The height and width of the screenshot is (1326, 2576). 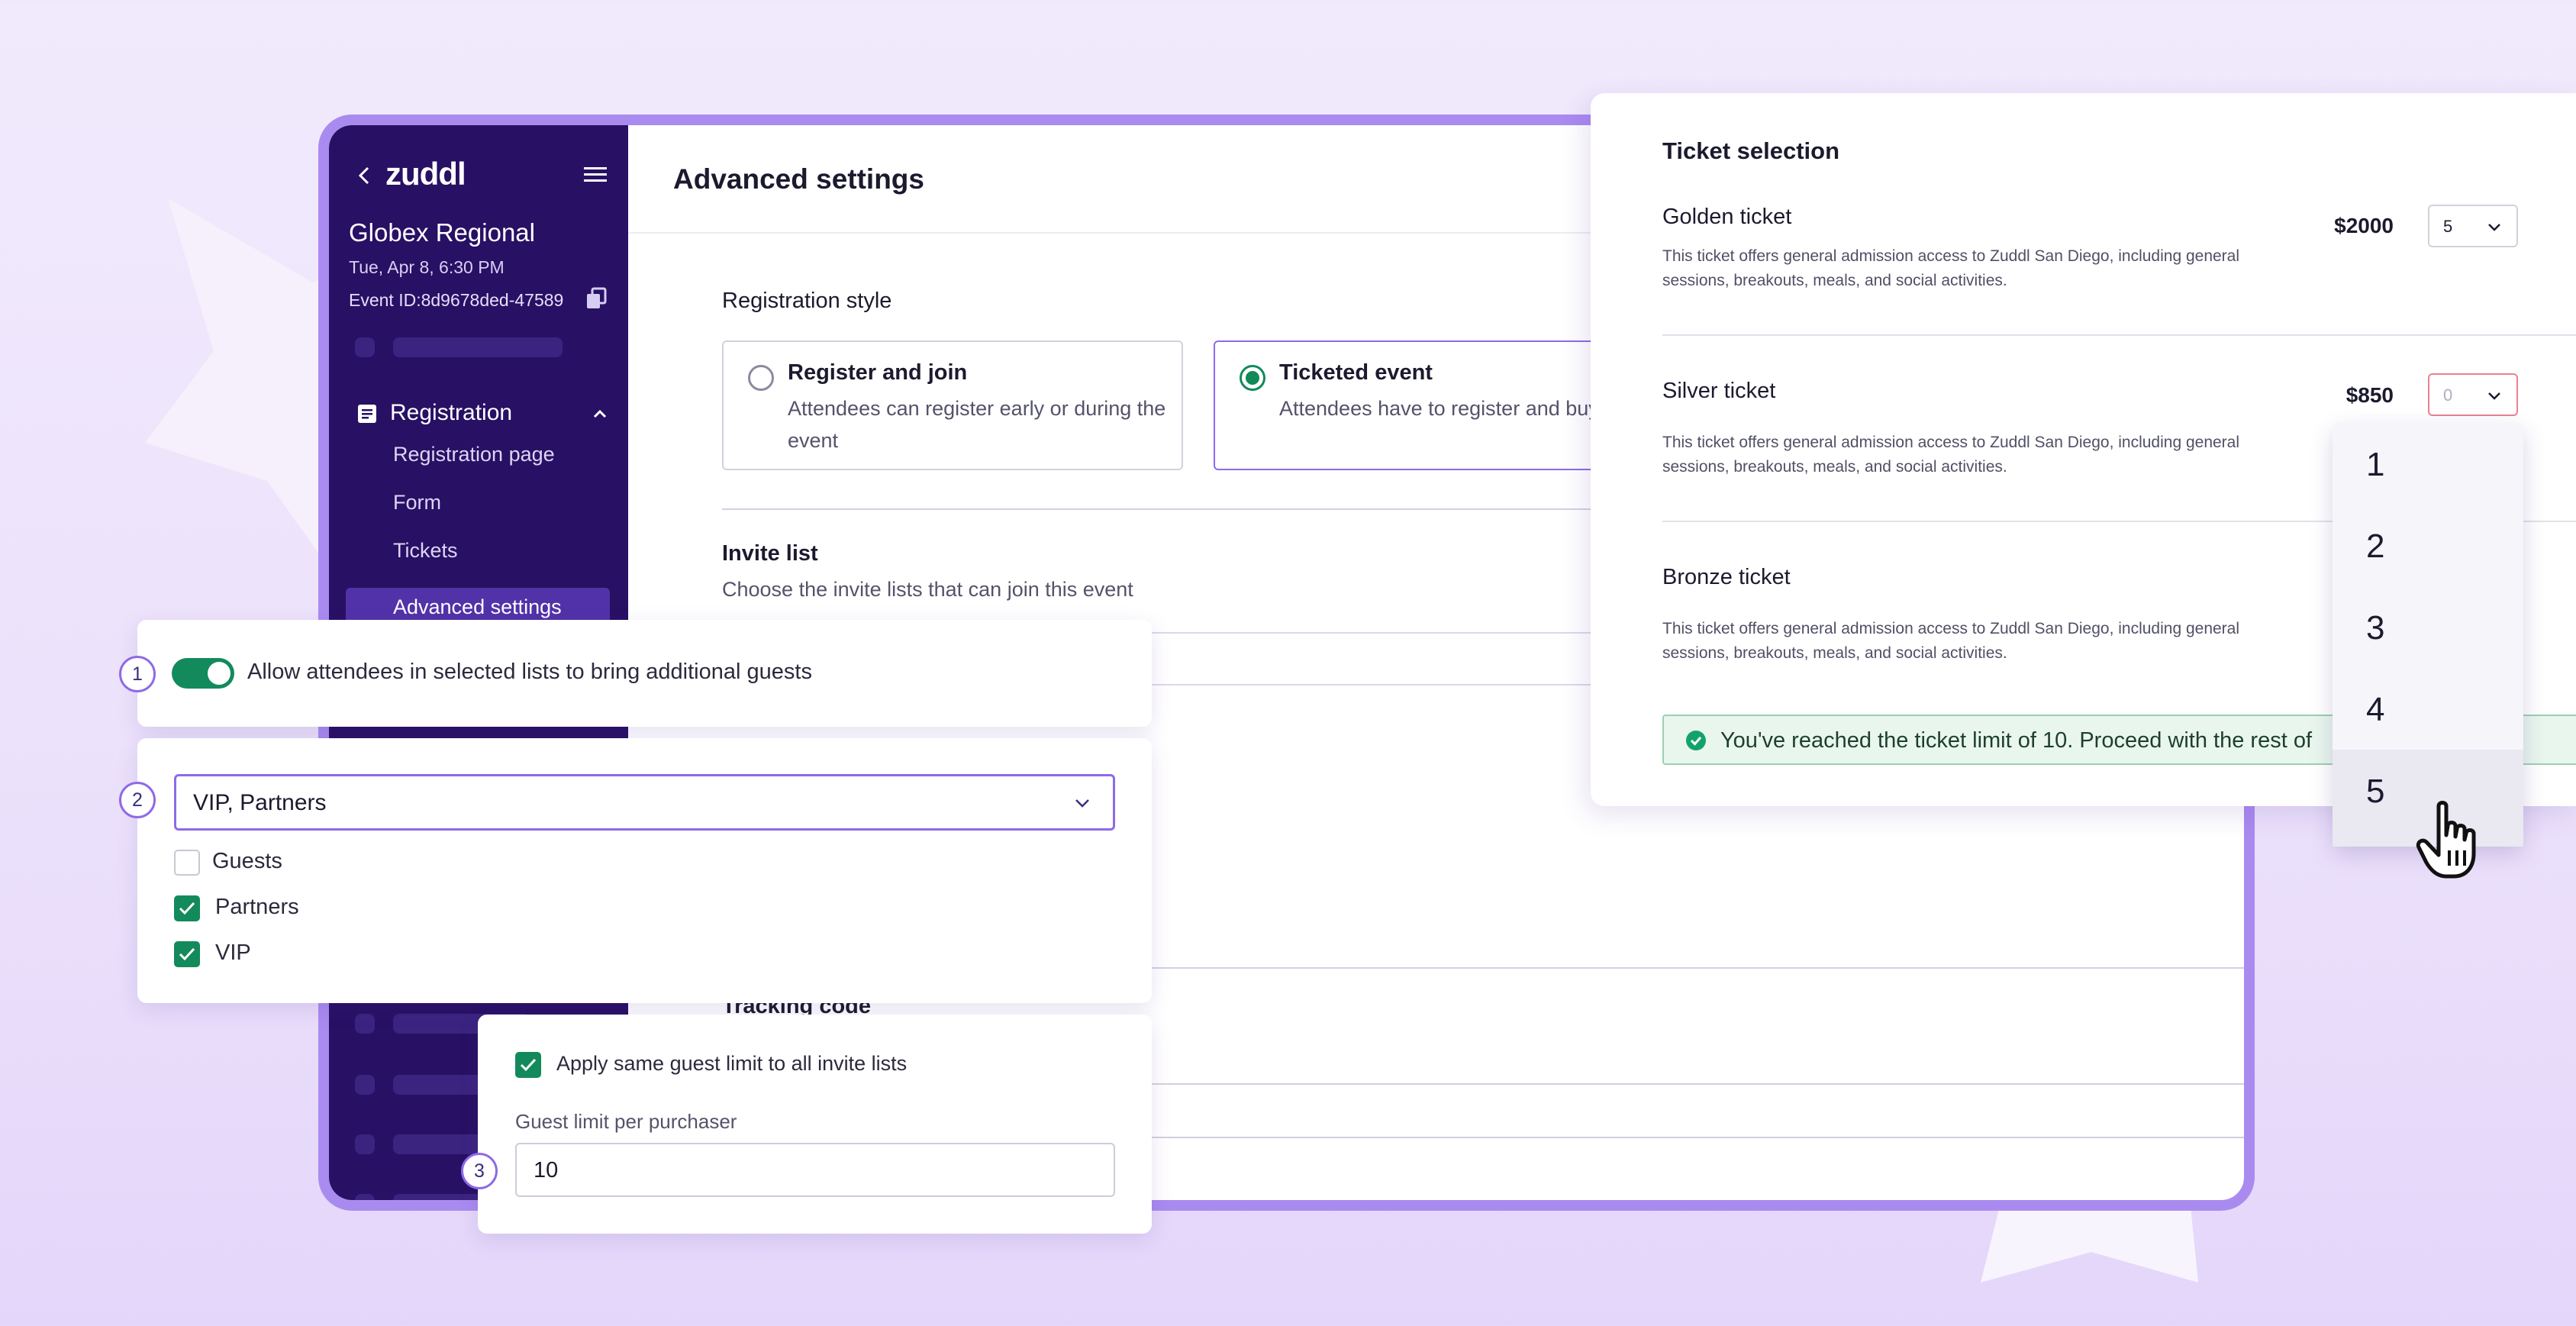 I want to click on registration-form-icon, so click(x=367, y=414).